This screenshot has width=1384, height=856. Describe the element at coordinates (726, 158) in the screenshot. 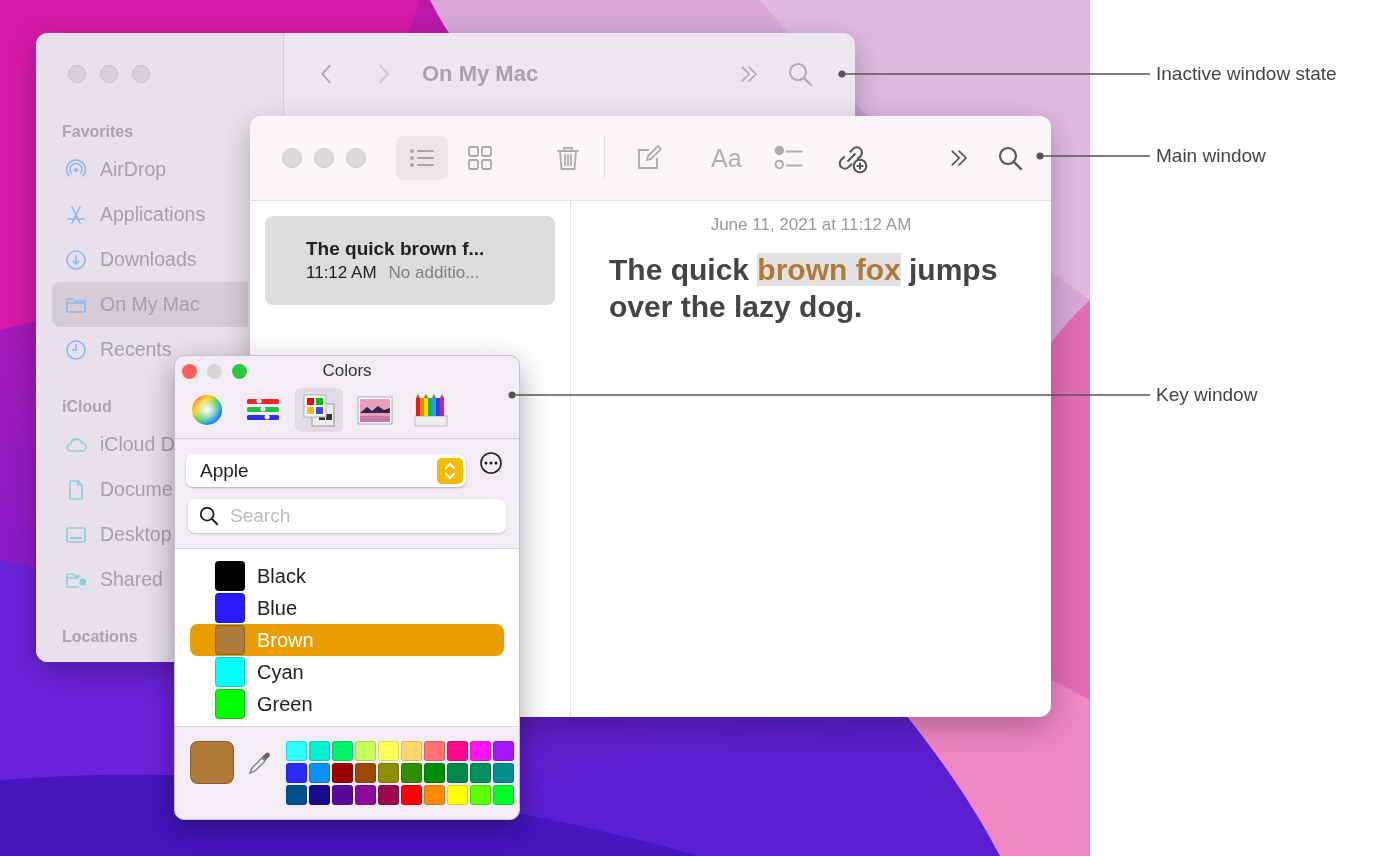

I see `format-button: Aa` at that location.